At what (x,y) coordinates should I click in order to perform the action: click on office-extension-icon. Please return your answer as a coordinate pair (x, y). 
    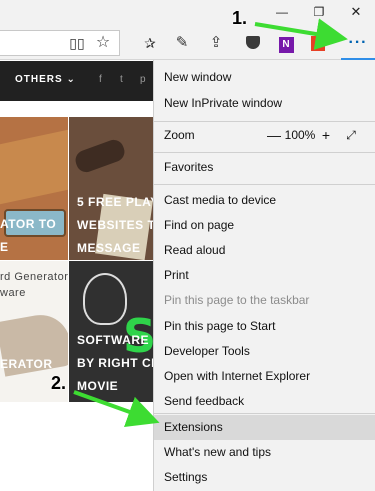
    Looking at the image, I should click on (318, 43).